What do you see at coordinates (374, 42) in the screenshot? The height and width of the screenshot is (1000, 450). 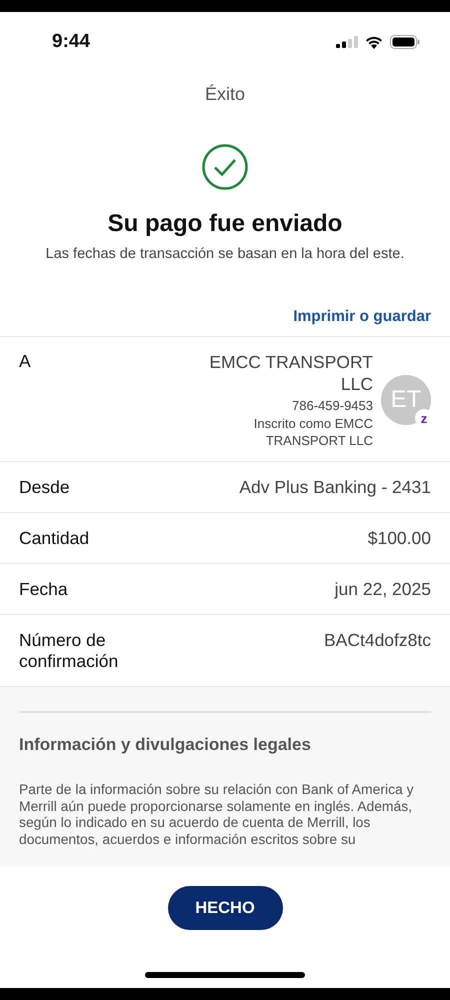 I see `wifi-icon` at bounding box center [374, 42].